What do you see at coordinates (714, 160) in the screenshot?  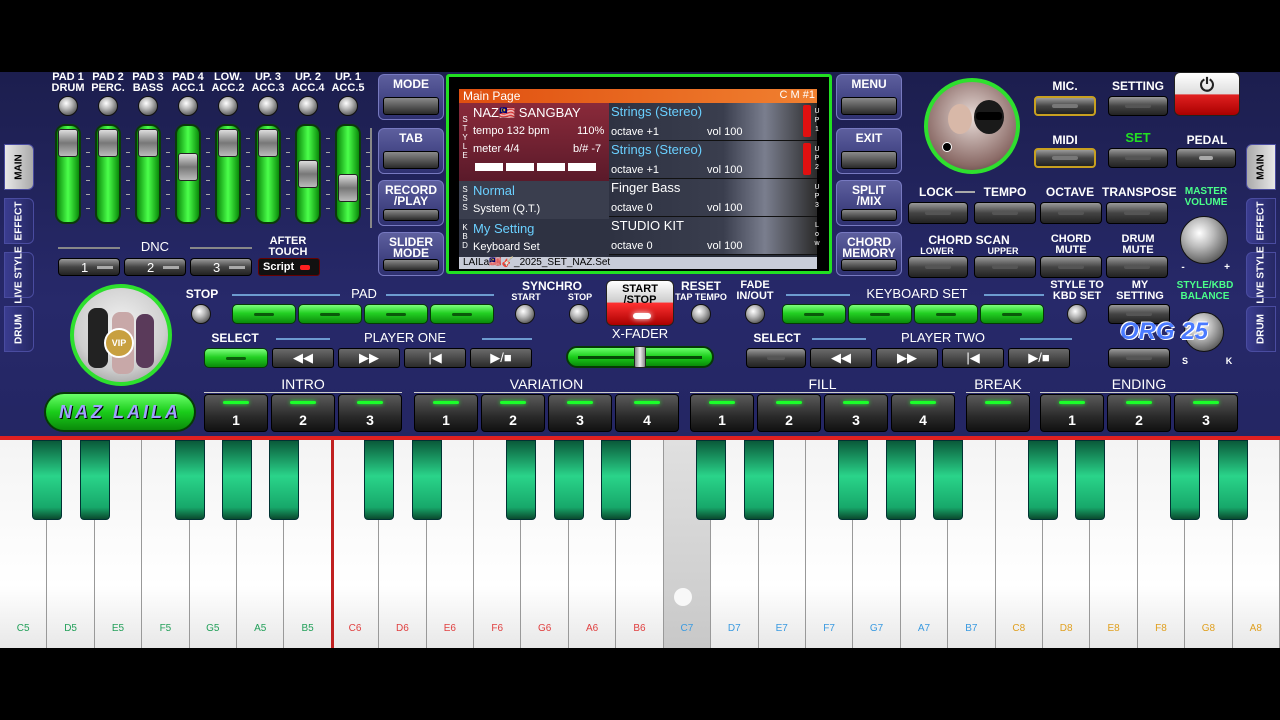 I see `voice-slot-2: Strings (Stereo) octave +1 vol 100 U P 2` at bounding box center [714, 160].